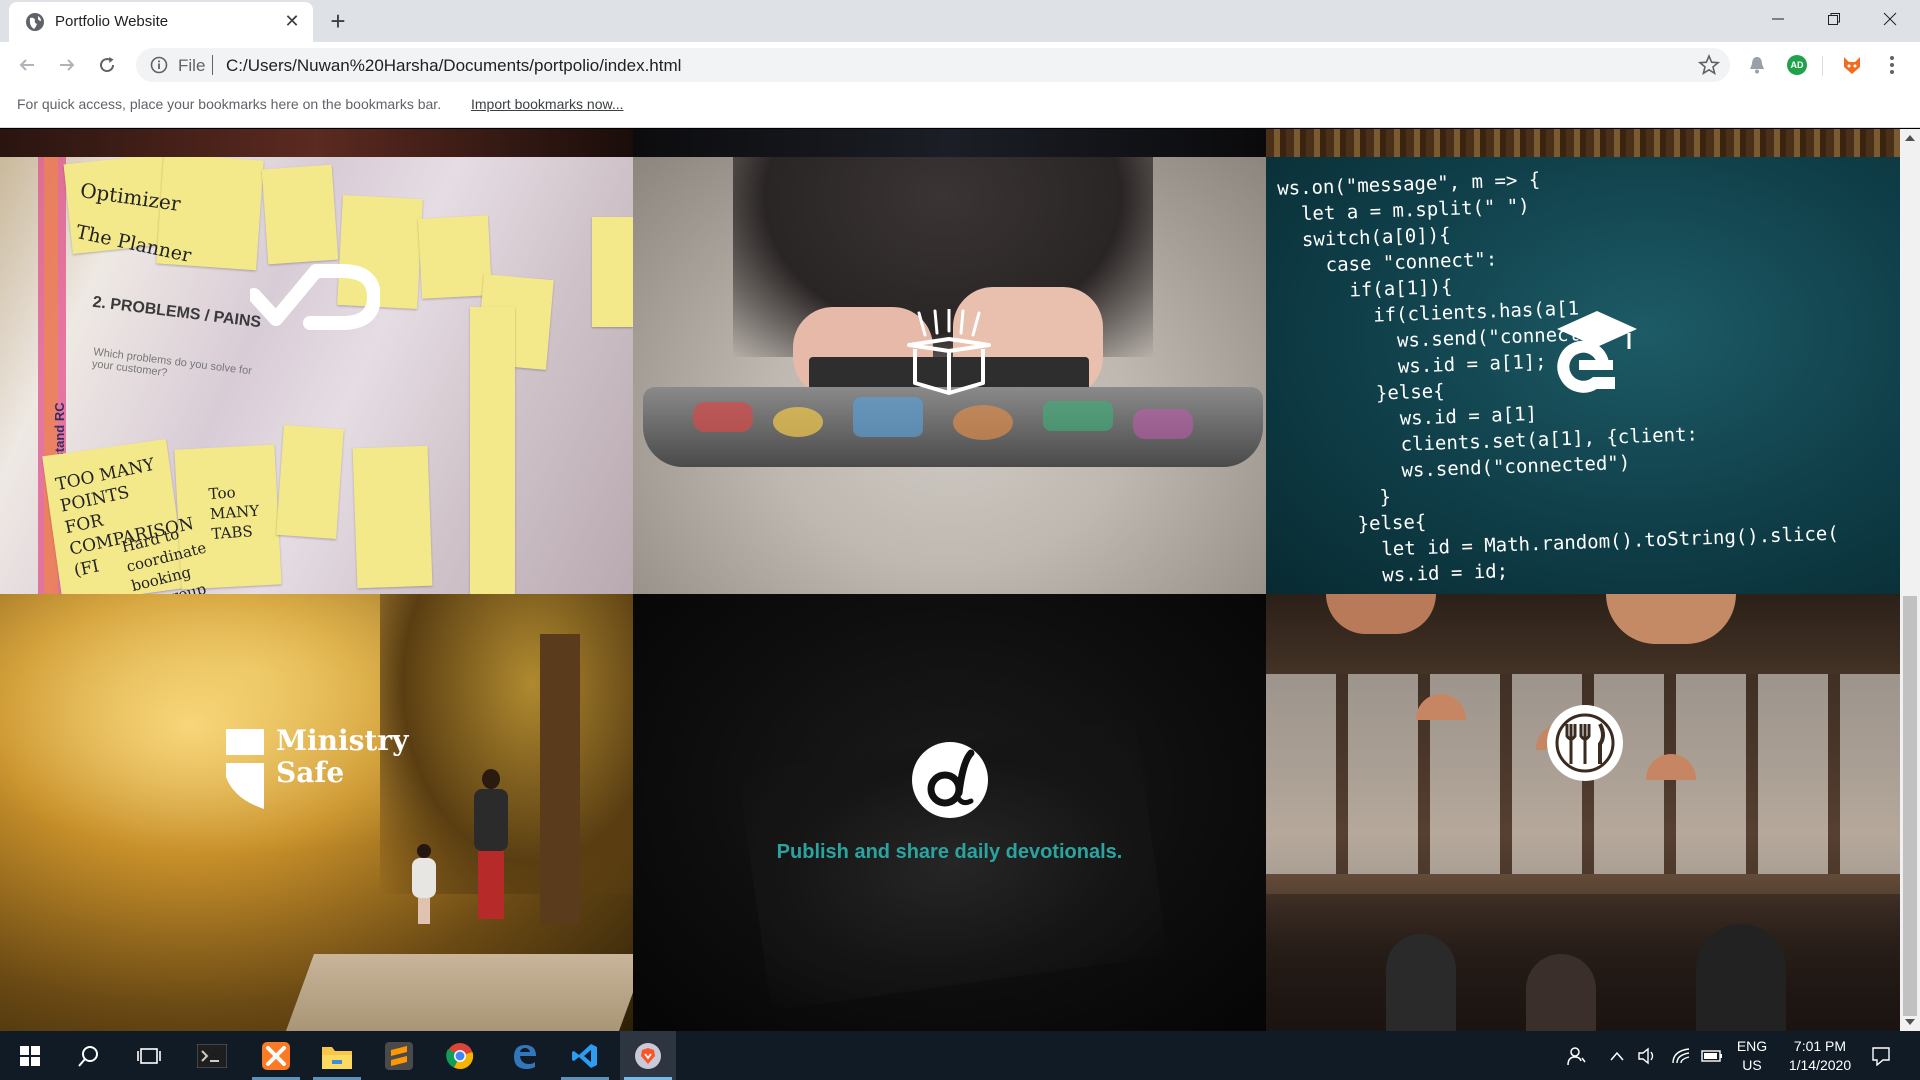  I want to click on previous-row-strip-middle, so click(949, 143).